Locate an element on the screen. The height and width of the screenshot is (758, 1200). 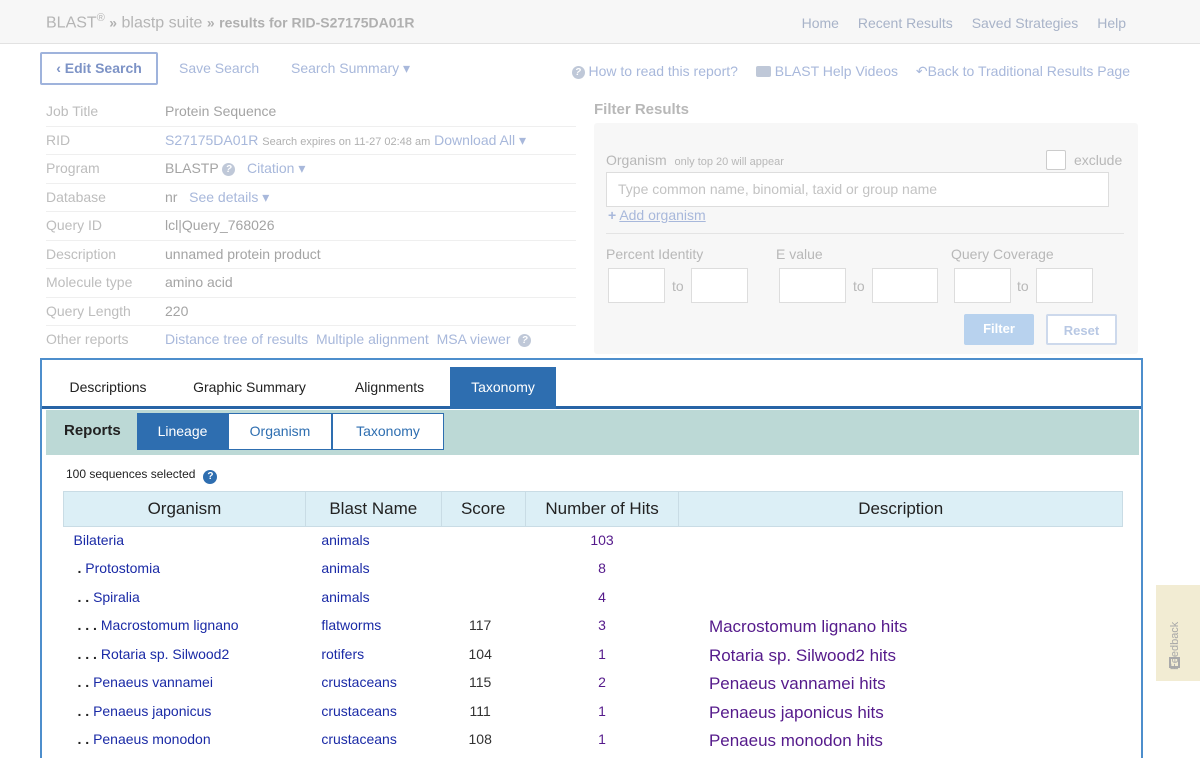
evalue-min-input is located at coordinates (812, 285).